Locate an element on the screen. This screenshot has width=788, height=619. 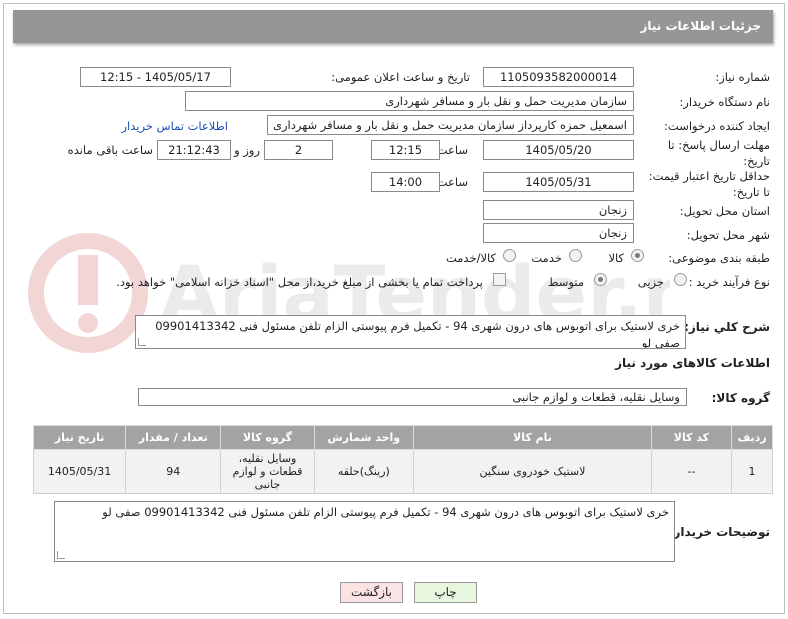
reply-time-field: 12:15 is located at coordinates (405, 150).